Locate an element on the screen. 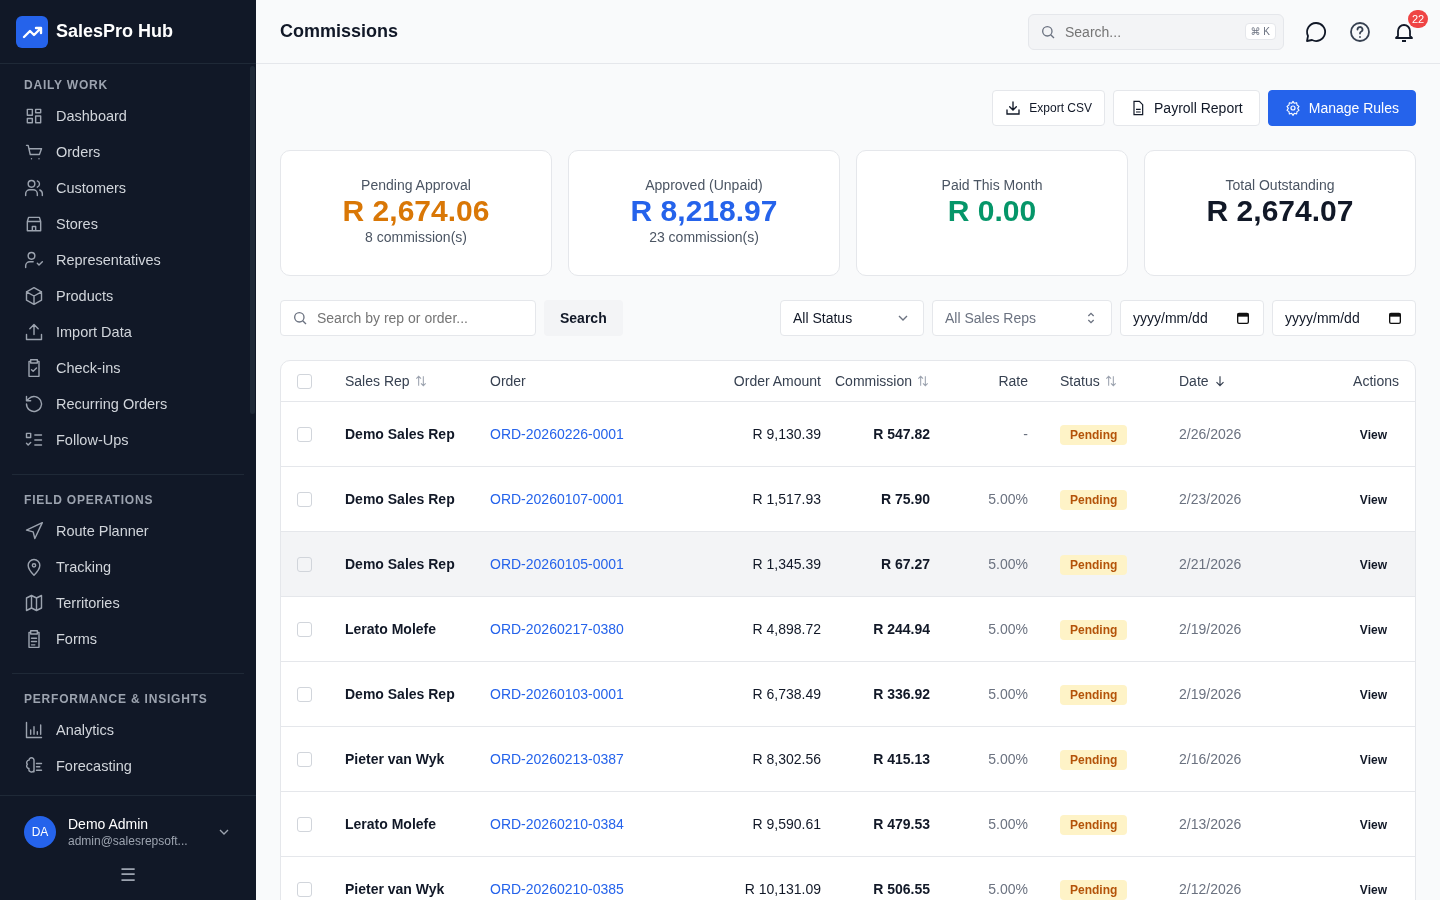  search-button: Search is located at coordinates (583, 318).